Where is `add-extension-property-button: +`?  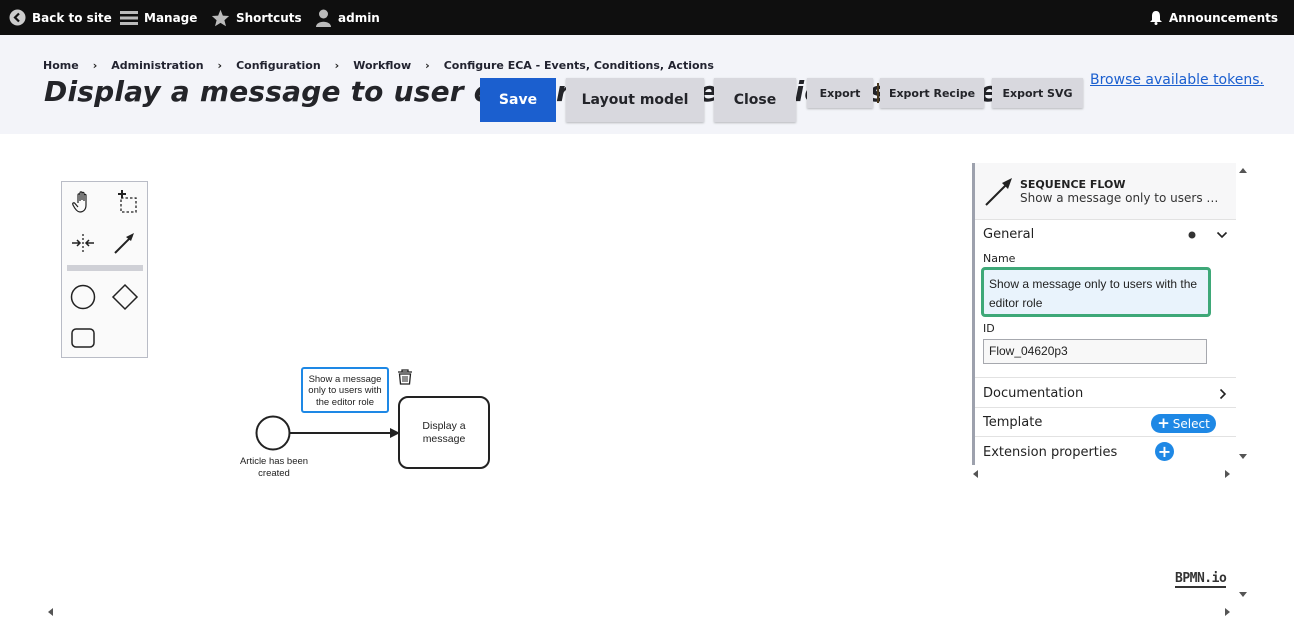 add-extension-property-button: + is located at coordinates (1164, 451).